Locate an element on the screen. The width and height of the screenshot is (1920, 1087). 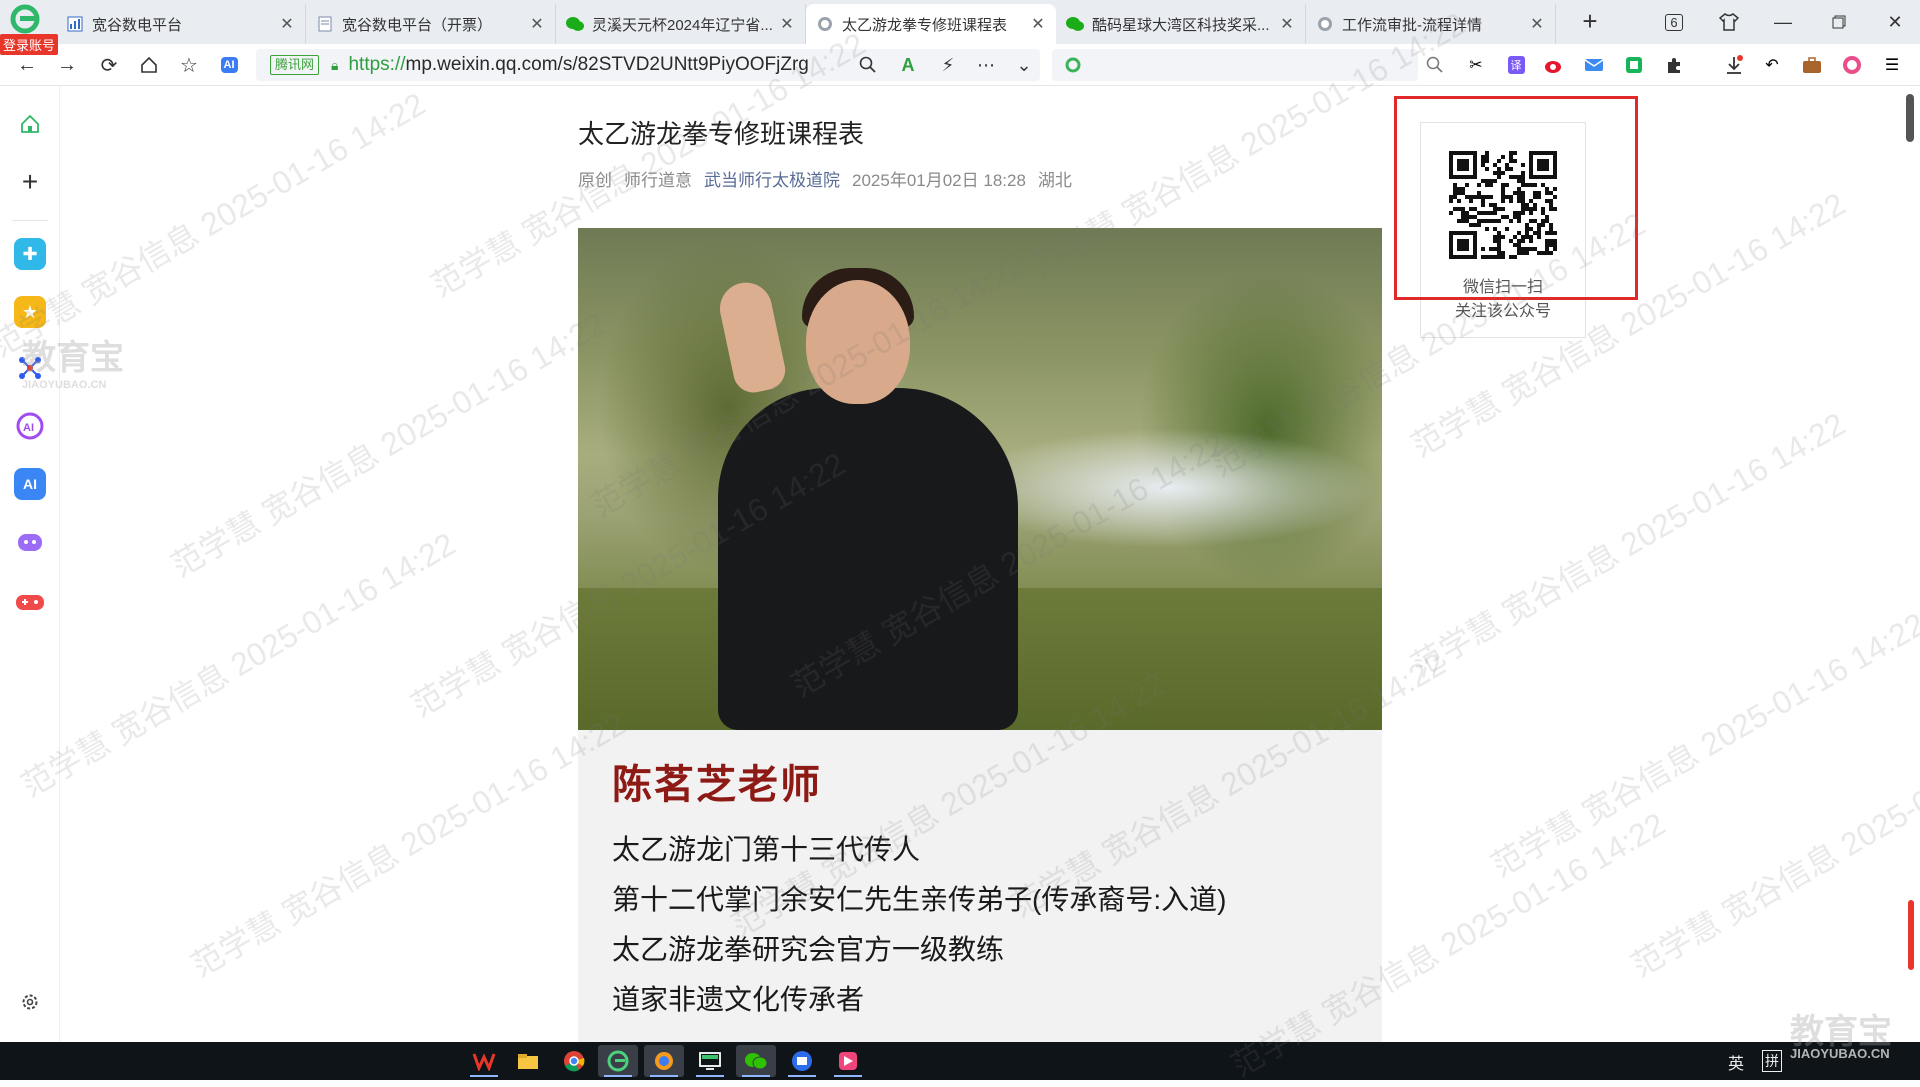
article-meta: 原创 师行道意 武当师行太极道院 2025年01月02日 18:28 湖北 is located at coordinates (825, 178).